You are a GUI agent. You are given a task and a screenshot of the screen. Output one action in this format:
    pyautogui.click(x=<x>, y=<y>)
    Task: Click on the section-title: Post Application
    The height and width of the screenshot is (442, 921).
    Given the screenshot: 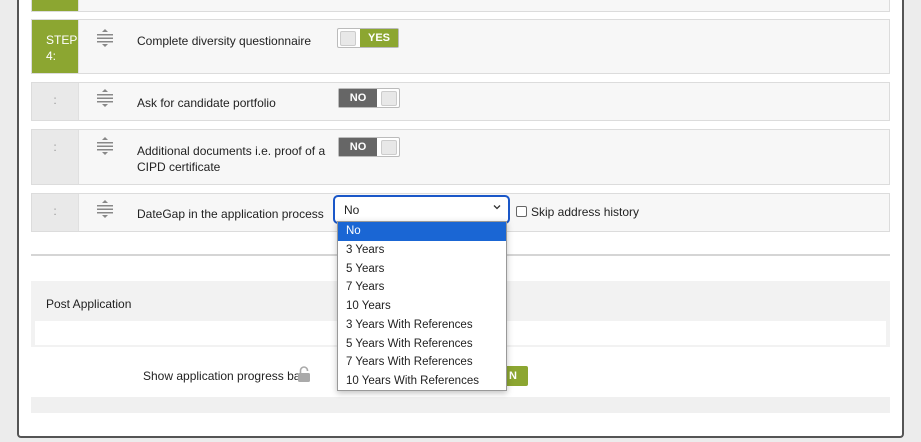 What is the action you would take?
    pyautogui.click(x=89, y=304)
    